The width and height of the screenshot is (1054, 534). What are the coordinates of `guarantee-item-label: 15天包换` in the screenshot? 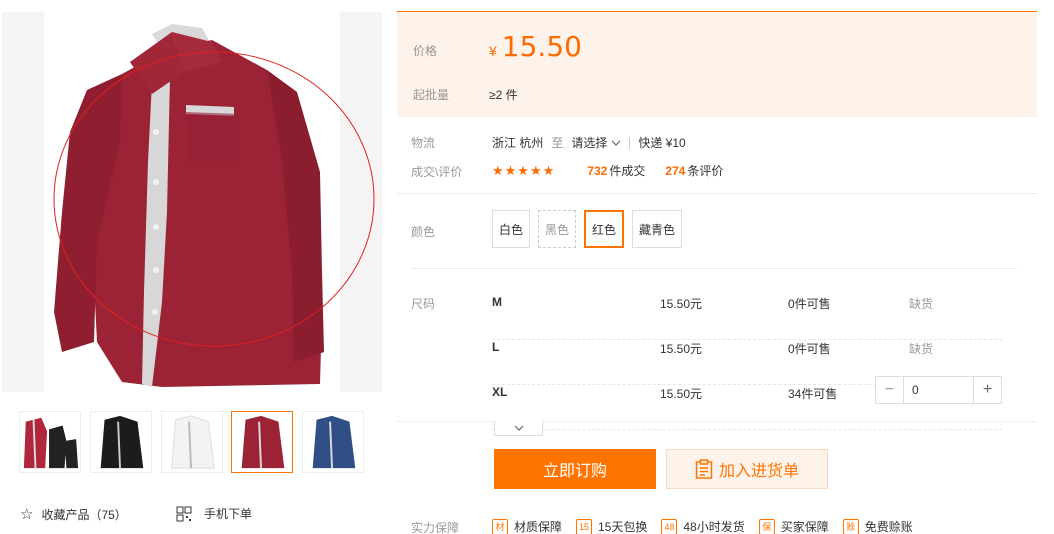 It's located at (623, 527).